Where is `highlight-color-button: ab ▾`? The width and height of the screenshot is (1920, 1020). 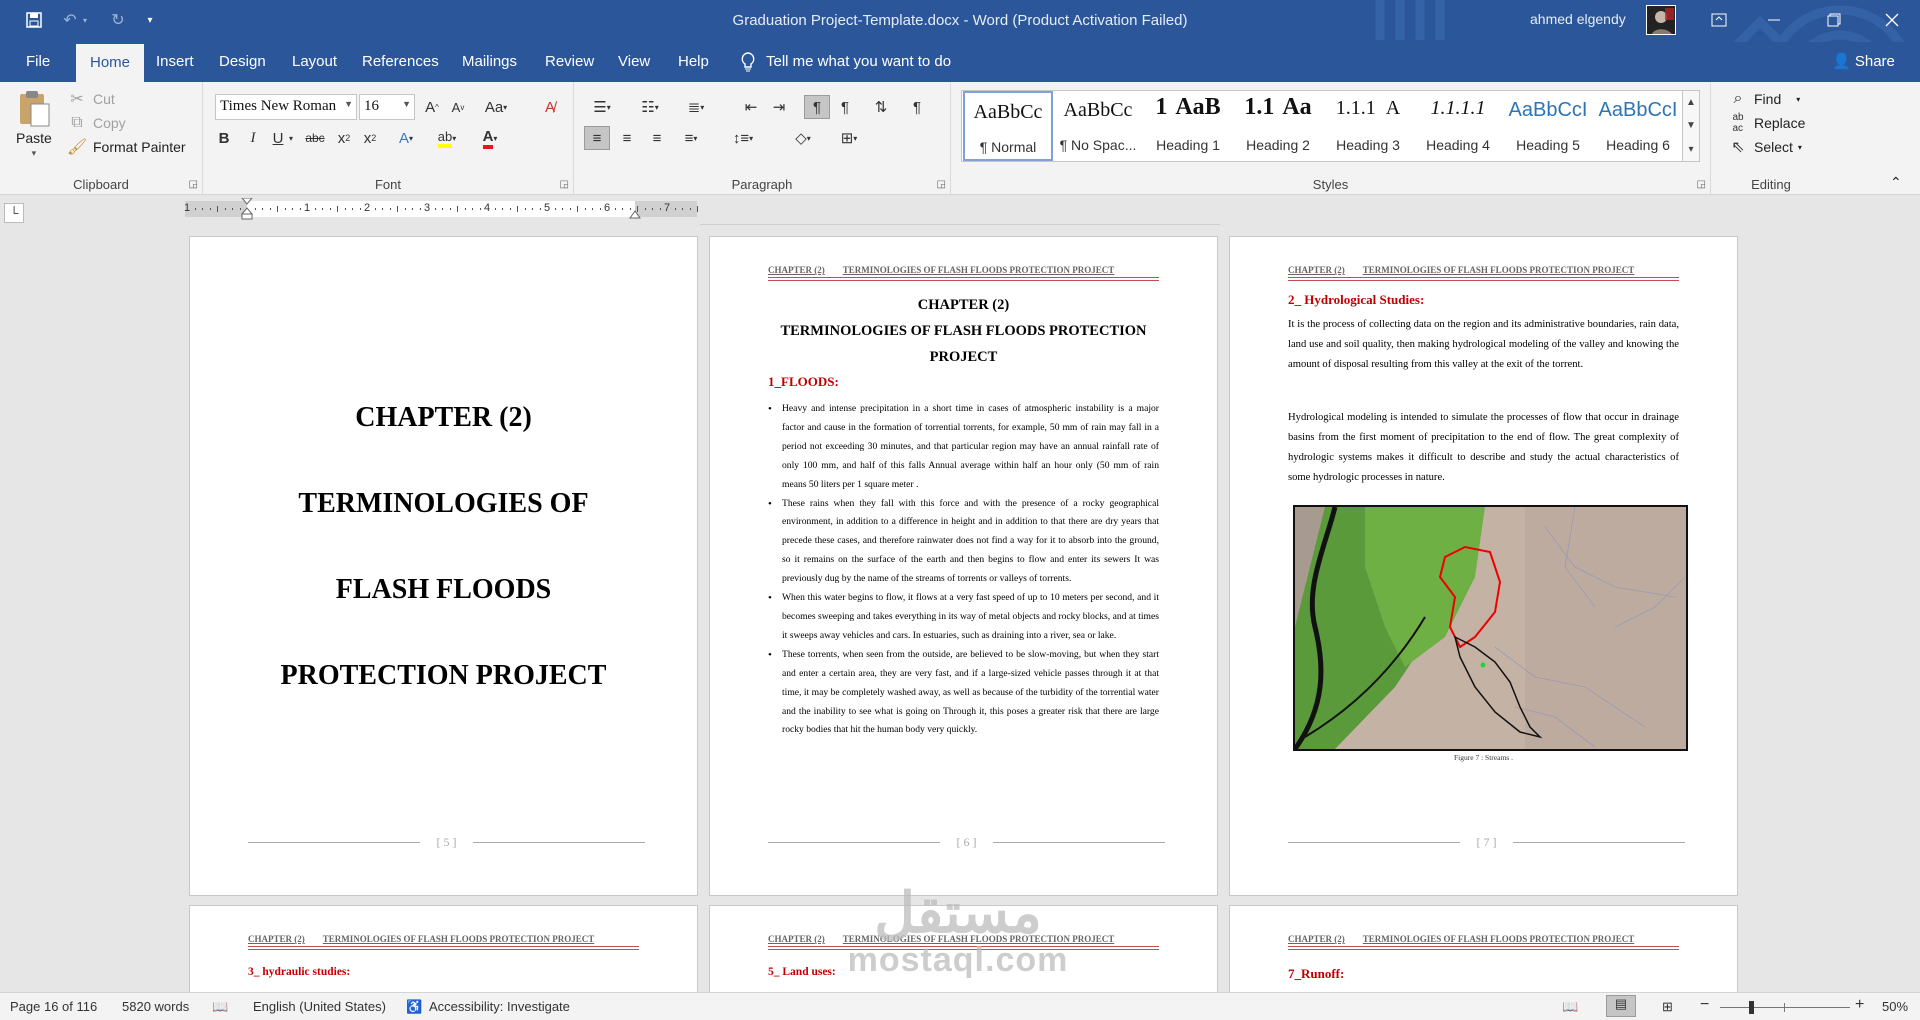 highlight-color-button: ab ▾ is located at coordinates (447, 138).